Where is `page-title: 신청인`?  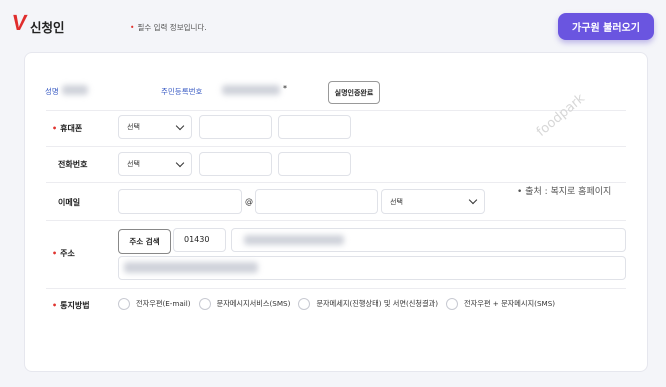
page-title: 신청인 is located at coordinates (47, 27).